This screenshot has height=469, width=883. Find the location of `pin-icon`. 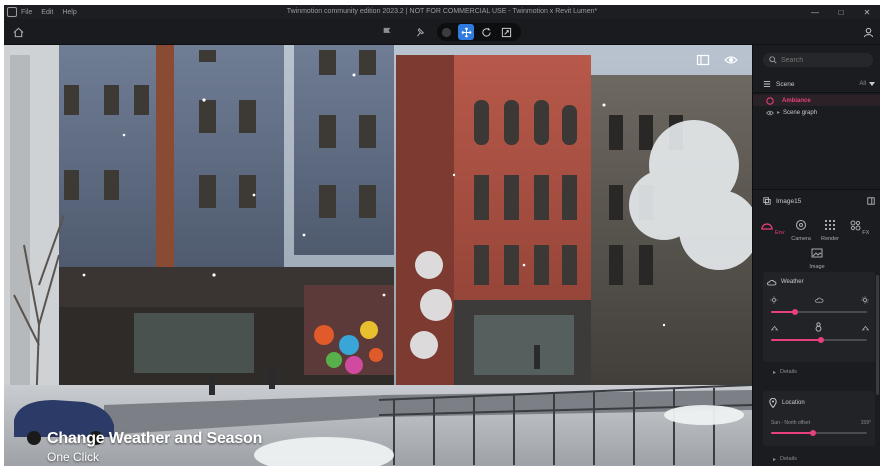

pin-icon is located at coordinates (421, 32).